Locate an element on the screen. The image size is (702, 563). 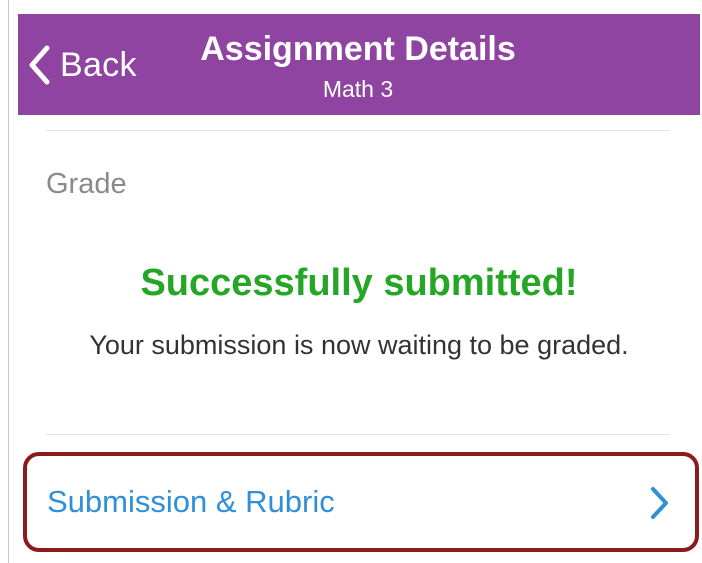
course-subtitle: Math 3 is located at coordinates (358, 89).